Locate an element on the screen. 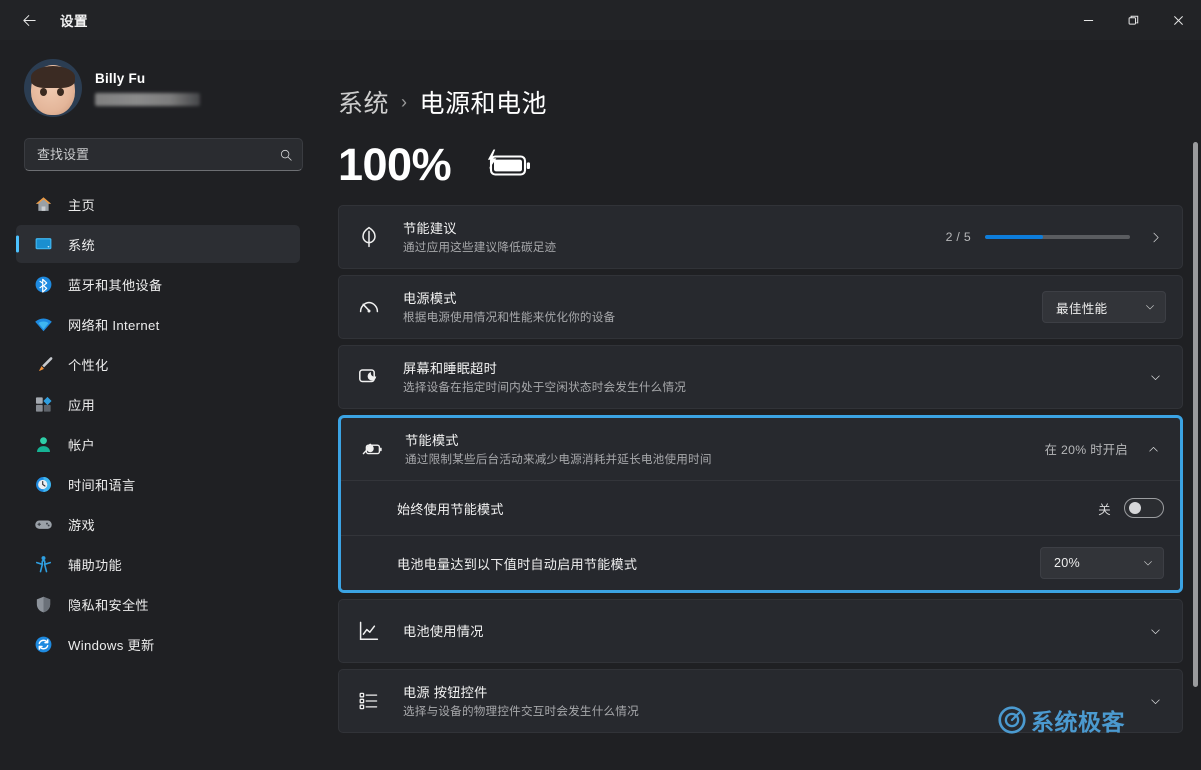  sidebar-item-system: 系统 is located at coordinates (158, 244).